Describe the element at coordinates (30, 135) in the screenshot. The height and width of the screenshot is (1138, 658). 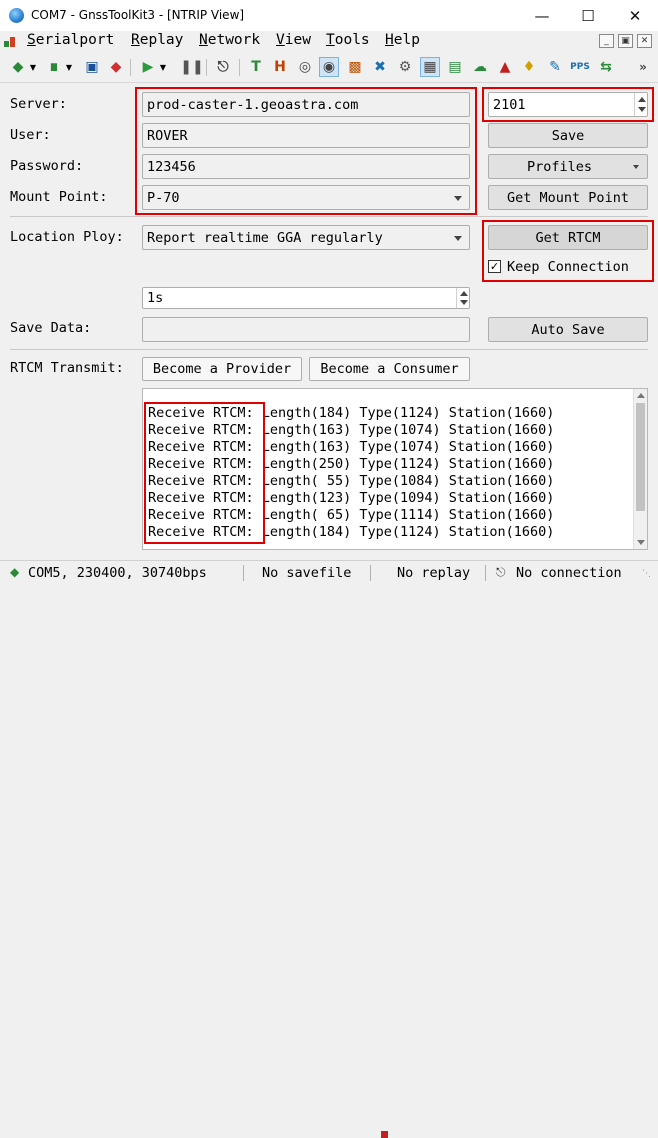
I see `user-label: User:` at that location.